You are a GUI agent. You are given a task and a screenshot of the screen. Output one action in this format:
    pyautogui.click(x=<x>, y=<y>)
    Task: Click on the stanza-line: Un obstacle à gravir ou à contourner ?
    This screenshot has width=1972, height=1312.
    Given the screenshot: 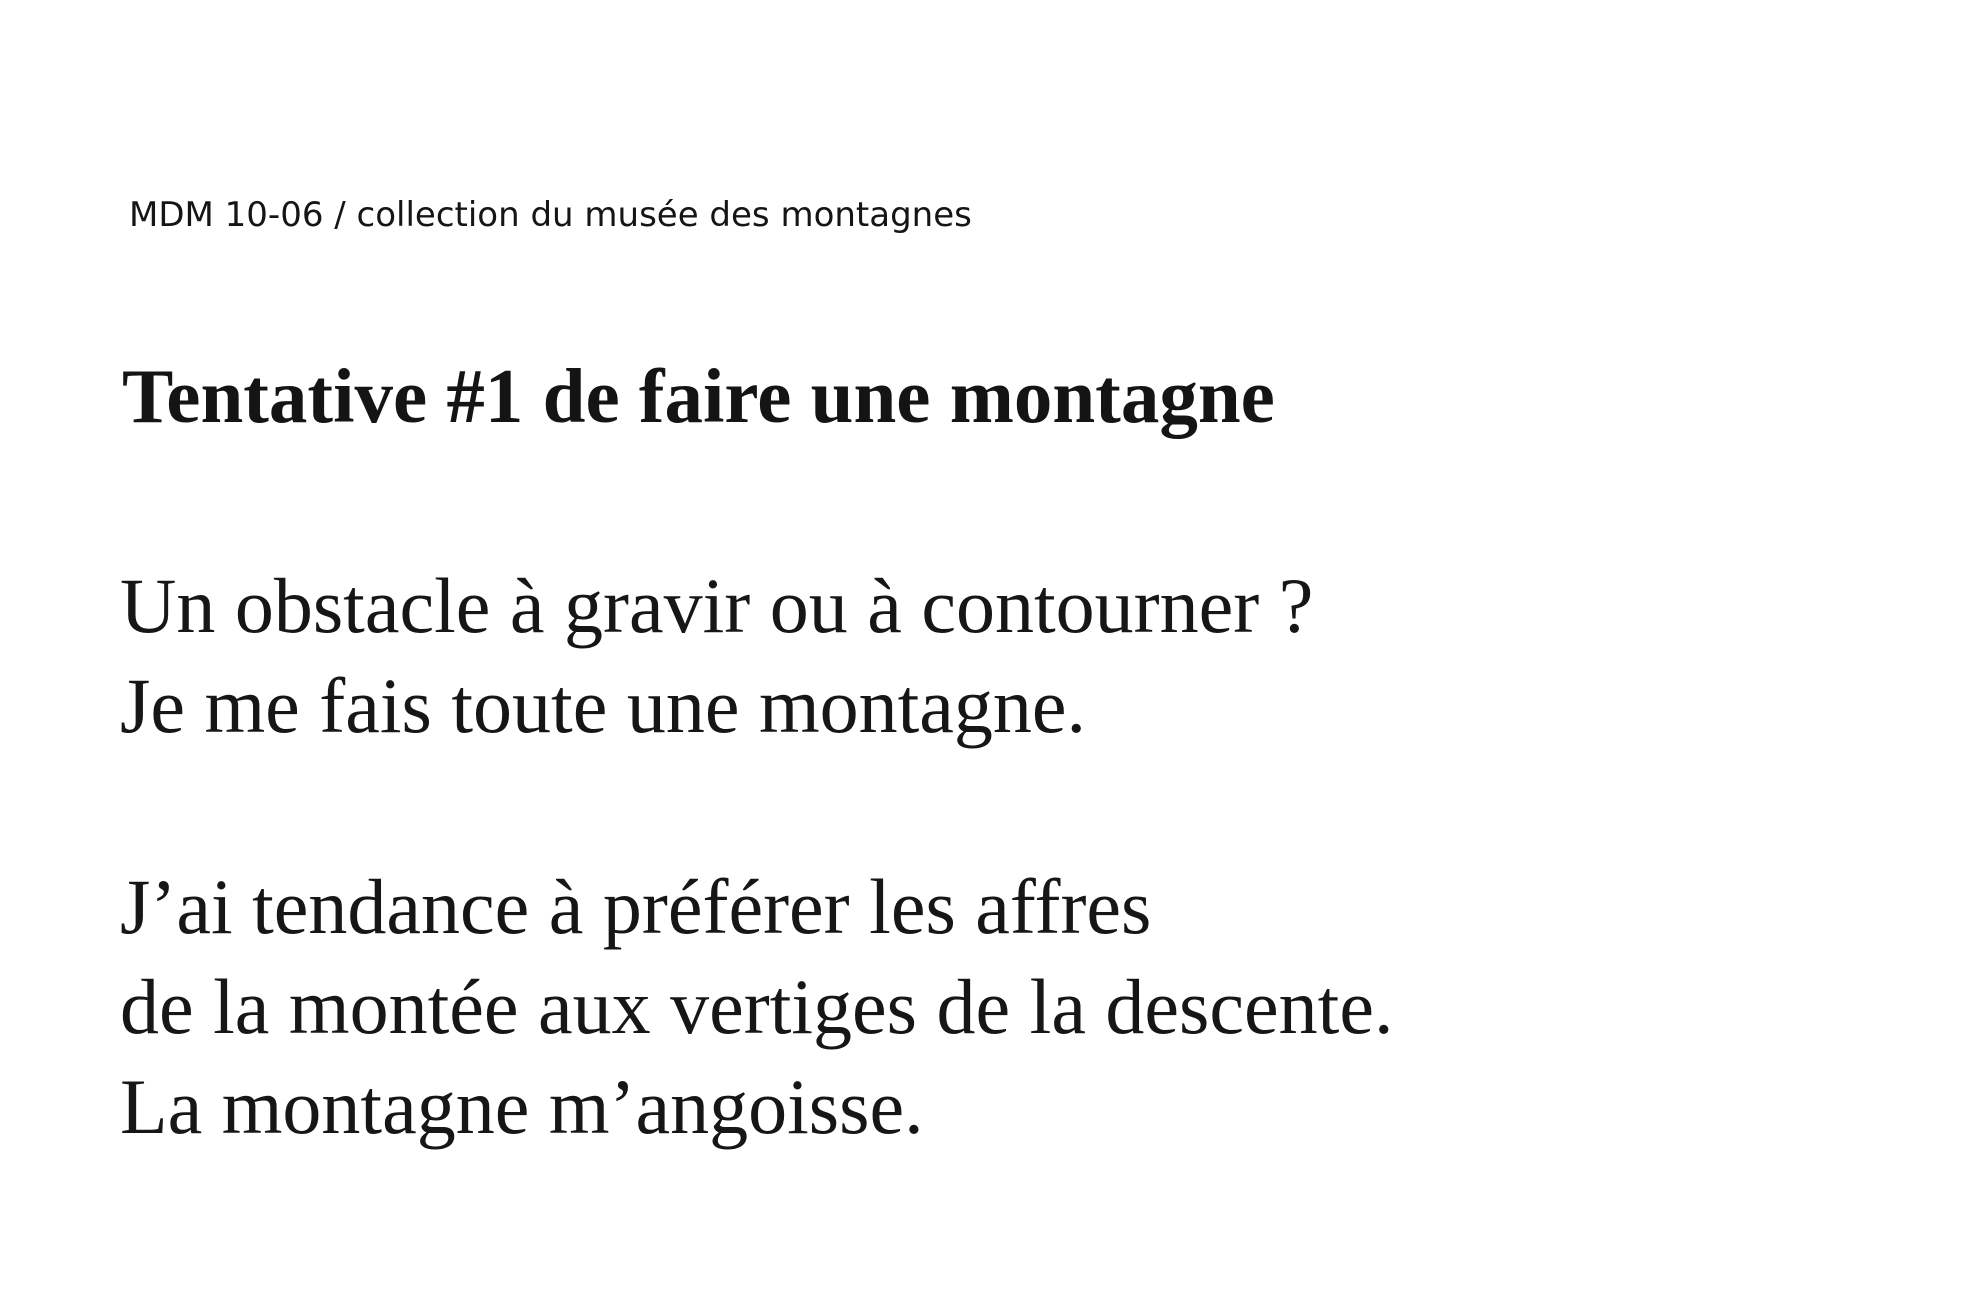 What is the action you would take?
    pyautogui.click(x=717, y=605)
    